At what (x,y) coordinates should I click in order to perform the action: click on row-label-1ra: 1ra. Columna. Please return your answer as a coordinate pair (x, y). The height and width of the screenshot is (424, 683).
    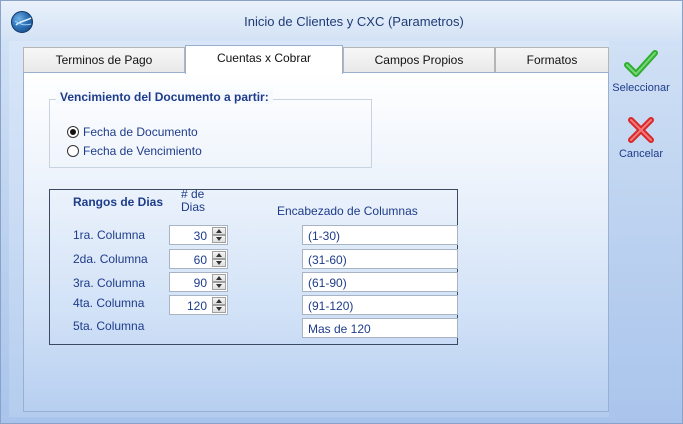
    Looking at the image, I should click on (109, 235).